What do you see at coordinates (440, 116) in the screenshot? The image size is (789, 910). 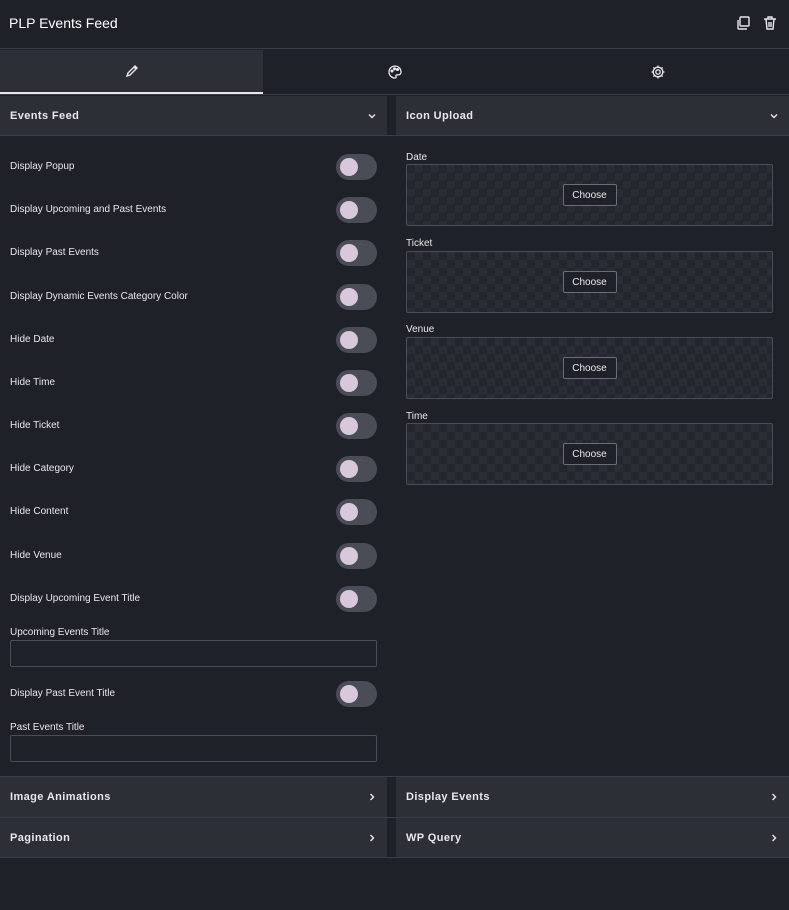 I see `section-icon-upload-label: Icon Upload` at bounding box center [440, 116].